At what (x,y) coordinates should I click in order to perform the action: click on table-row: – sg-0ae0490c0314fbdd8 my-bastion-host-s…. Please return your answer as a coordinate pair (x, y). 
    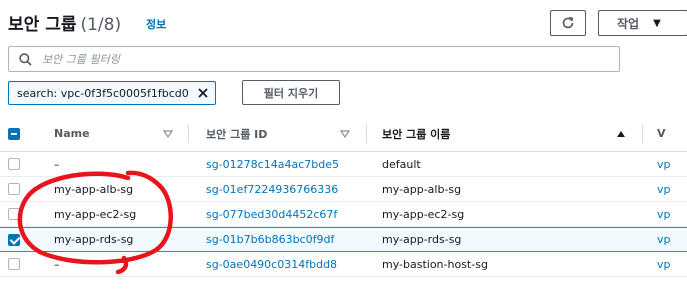
    Looking at the image, I should click on (343, 264).